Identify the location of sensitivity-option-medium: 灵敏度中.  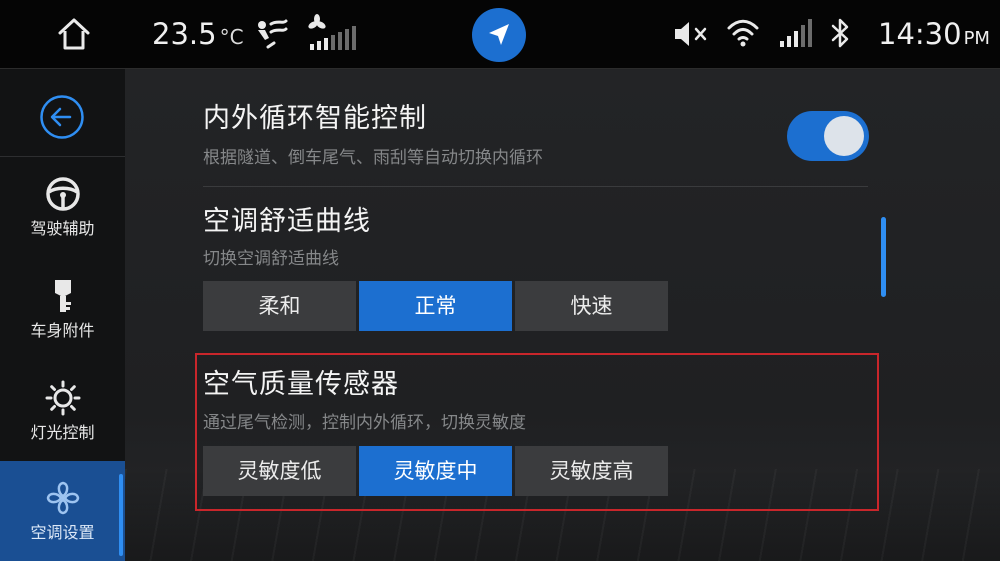
(435, 471).